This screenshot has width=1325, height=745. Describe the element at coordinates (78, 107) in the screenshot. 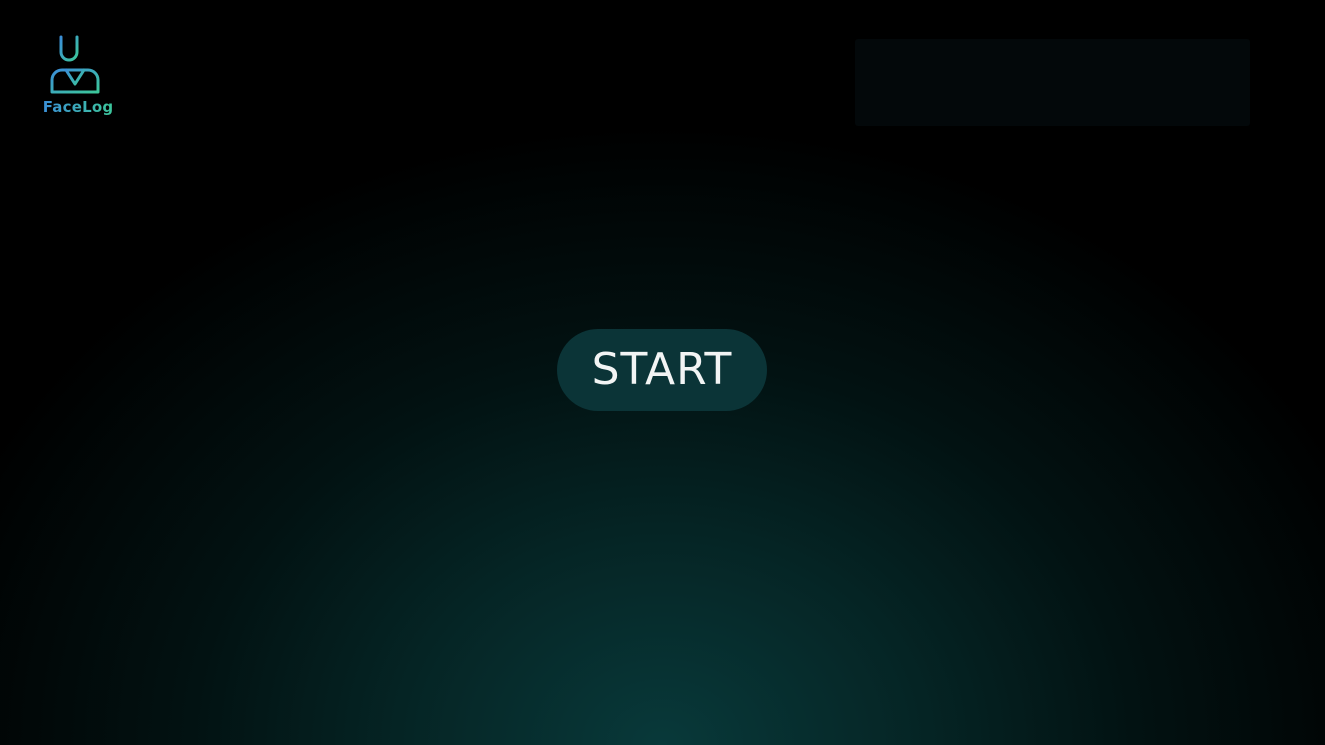

I see `brand-name: FaceLog` at that location.